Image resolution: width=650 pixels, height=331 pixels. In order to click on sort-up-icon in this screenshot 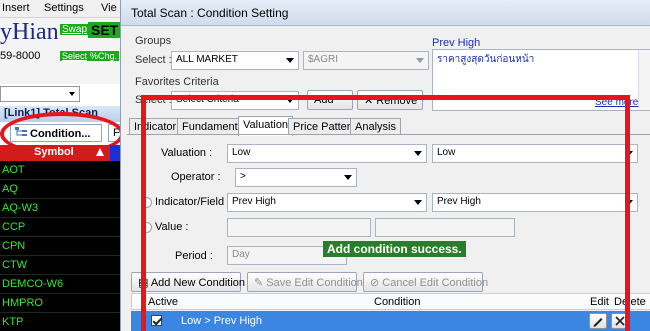, I will do `click(100, 152)`.